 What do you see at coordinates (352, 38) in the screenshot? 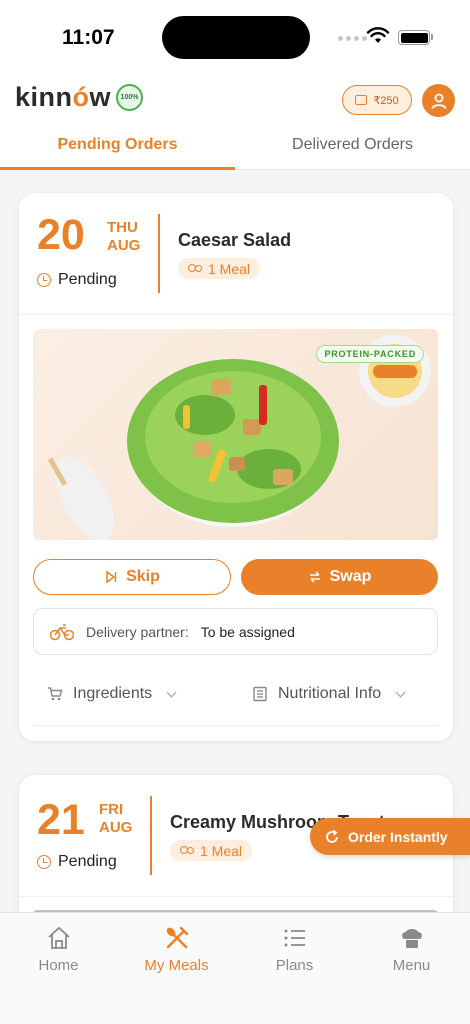
I see `signal-icon` at bounding box center [352, 38].